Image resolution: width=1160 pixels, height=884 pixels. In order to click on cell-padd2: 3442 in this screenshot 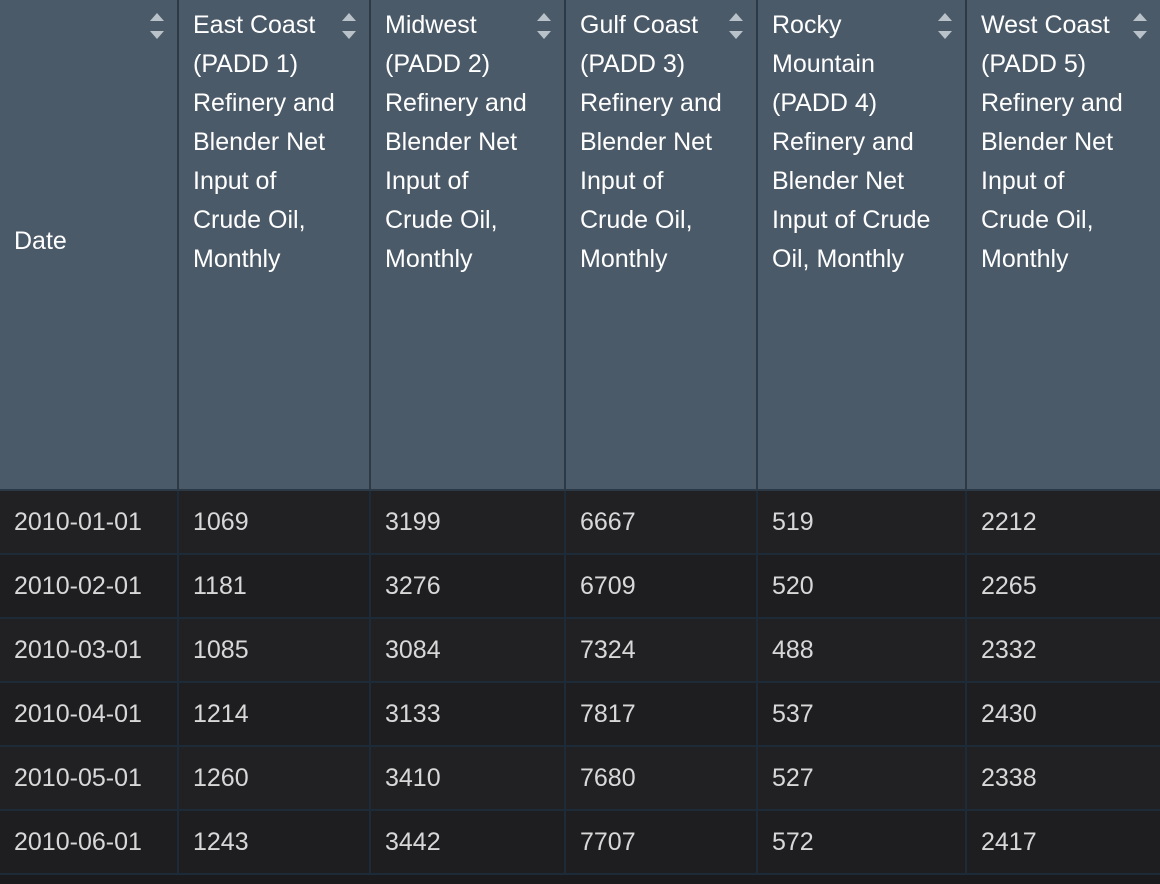, I will do `click(468, 842)`.